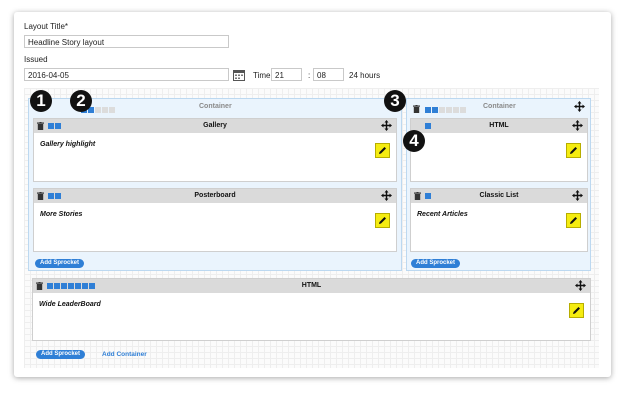 This screenshot has width=620, height=405. I want to click on callout-badge-1: 1, so click(41, 101).